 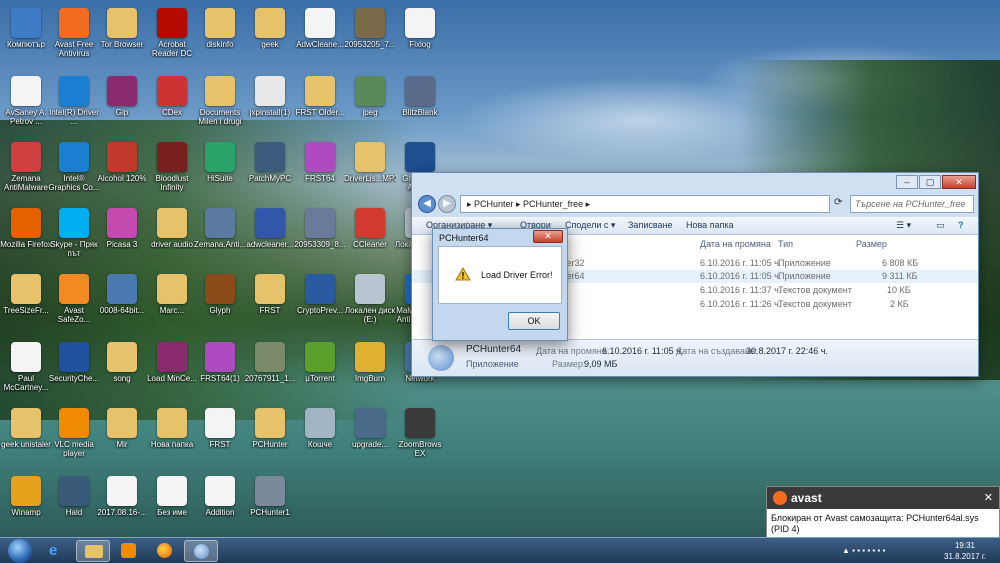 What do you see at coordinates (270, 103) in the screenshot?
I see `desktop-icon: jxpinstall(1)` at bounding box center [270, 103].